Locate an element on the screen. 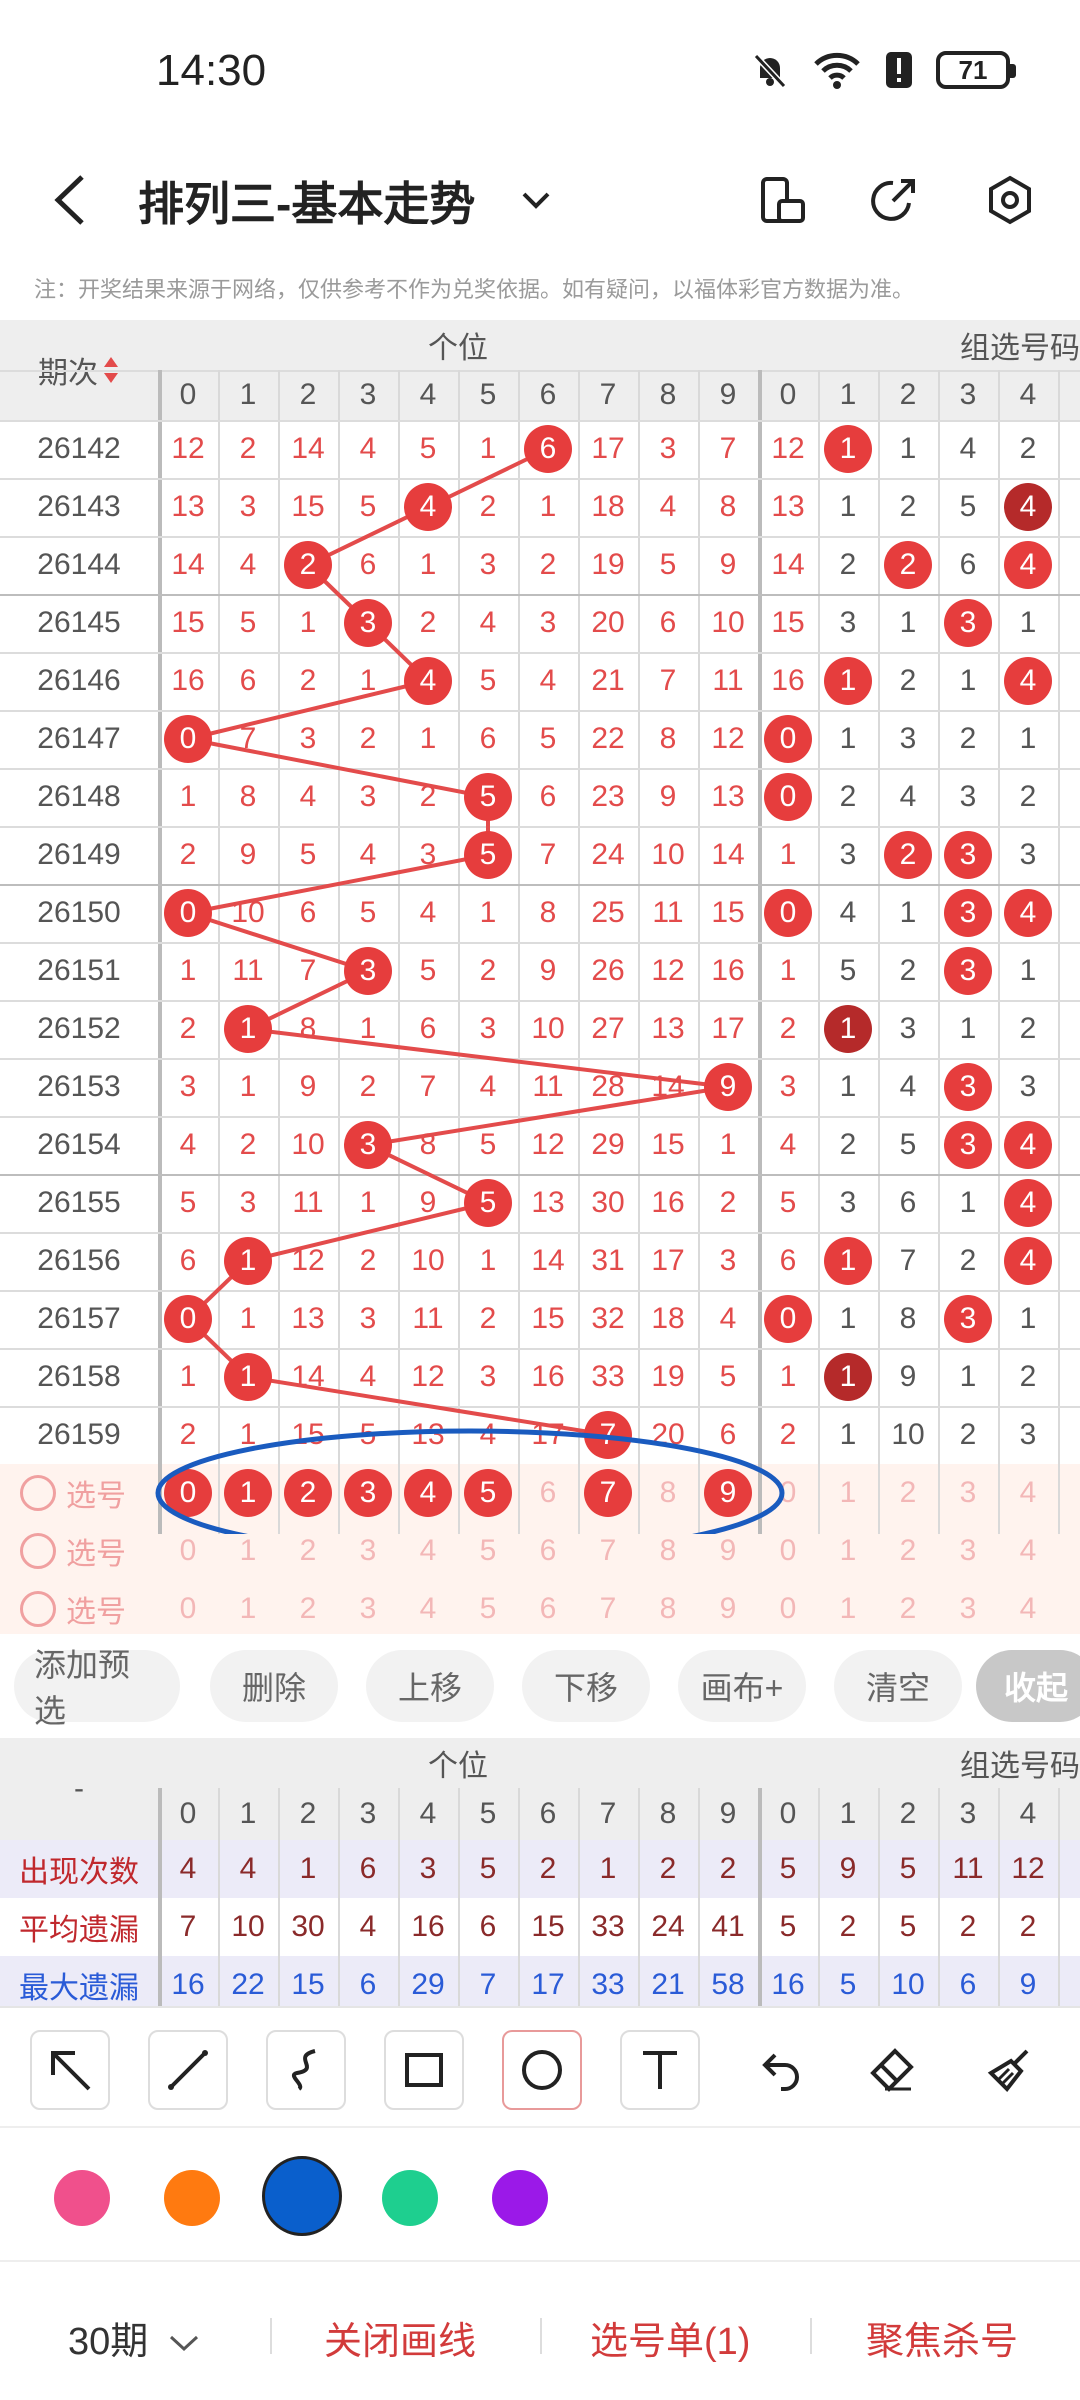 The image size is (1080, 2400). selected-number-ball: 9 is located at coordinates (728, 1493).